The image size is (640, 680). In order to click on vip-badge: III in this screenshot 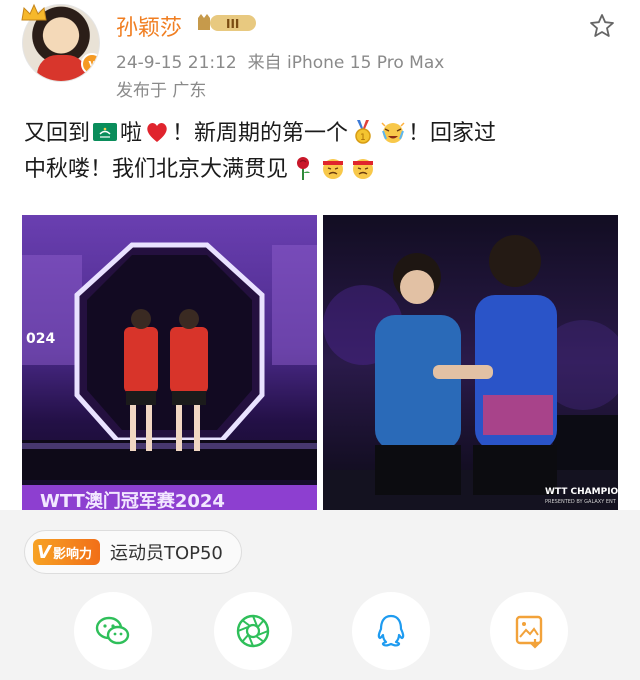, I will do `click(227, 23)`.